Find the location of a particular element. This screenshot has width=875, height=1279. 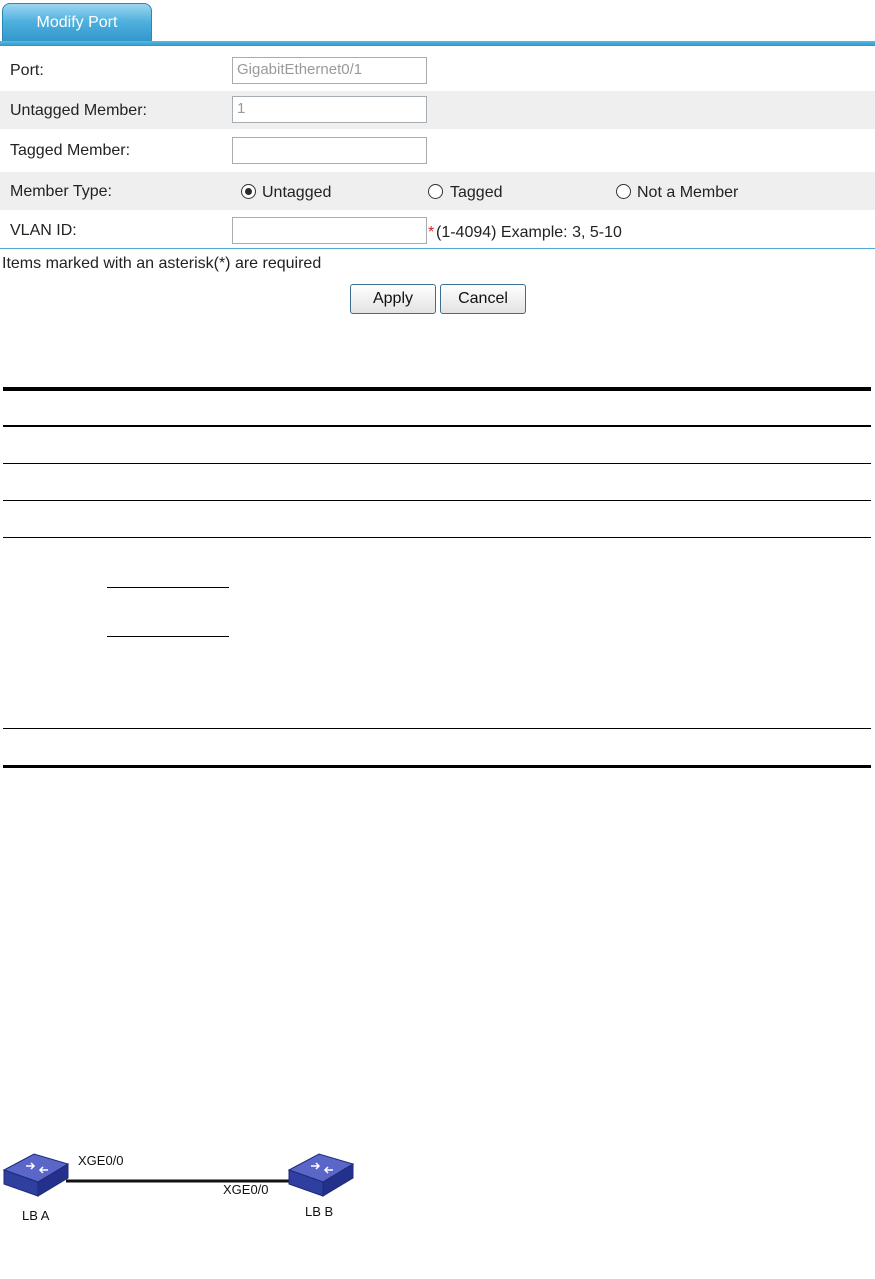

tagged-member-row is located at coordinates (437, 151).